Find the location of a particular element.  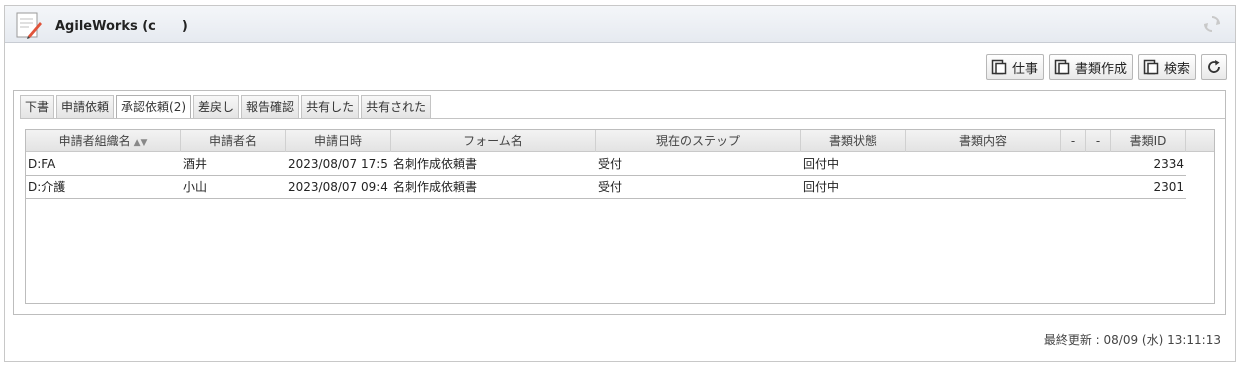

column-header-org: 申請者組織名 ▲▼ is located at coordinates (103, 141).